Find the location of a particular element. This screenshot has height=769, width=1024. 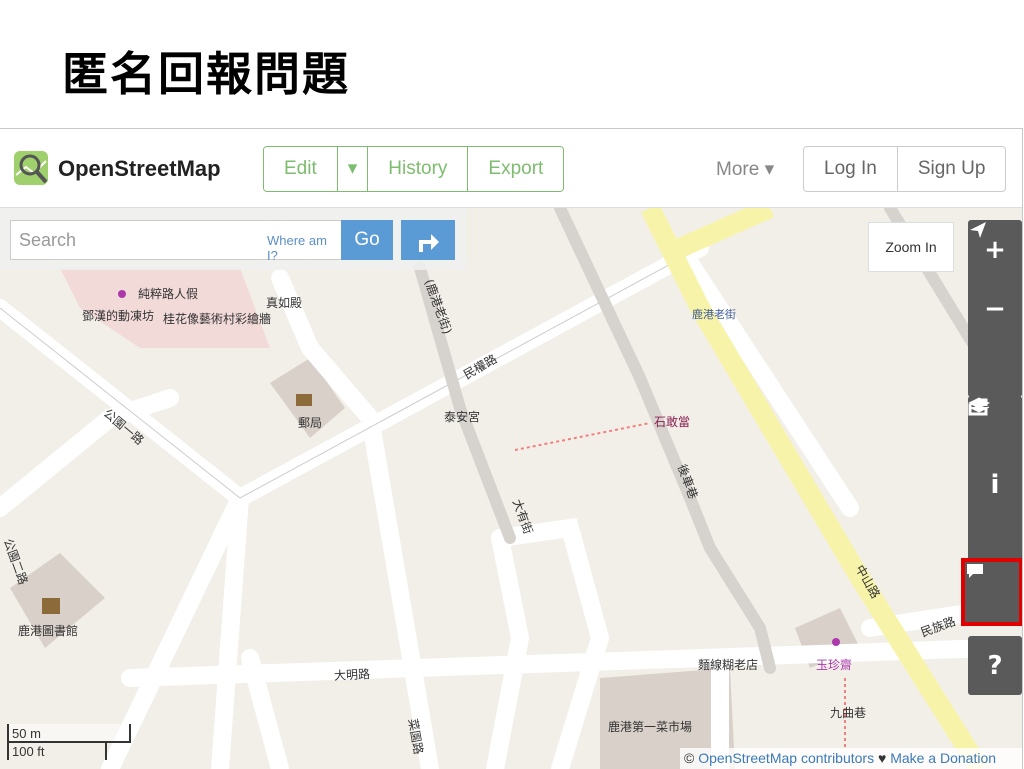

poi-label: 石敢當 is located at coordinates (672, 422).